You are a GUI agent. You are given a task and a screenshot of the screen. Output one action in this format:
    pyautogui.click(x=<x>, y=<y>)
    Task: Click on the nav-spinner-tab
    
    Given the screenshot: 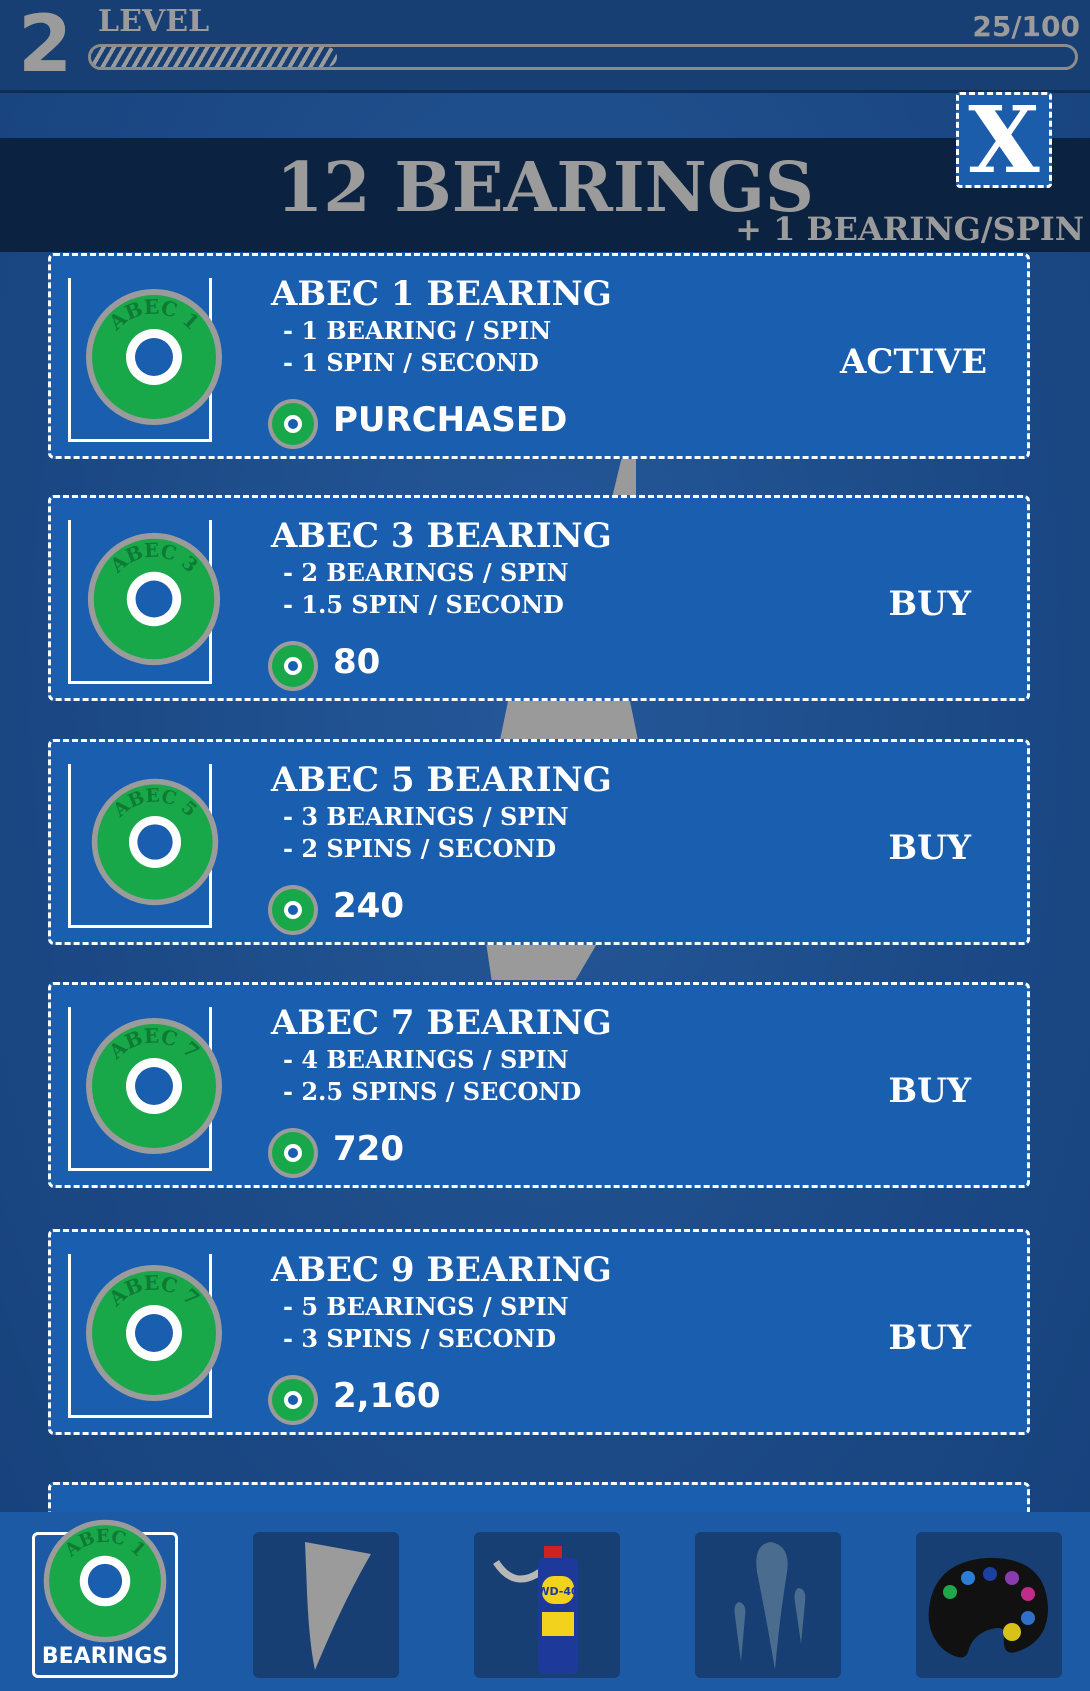 What is the action you would take?
    pyautogui.click(x=326, y=1605)
    